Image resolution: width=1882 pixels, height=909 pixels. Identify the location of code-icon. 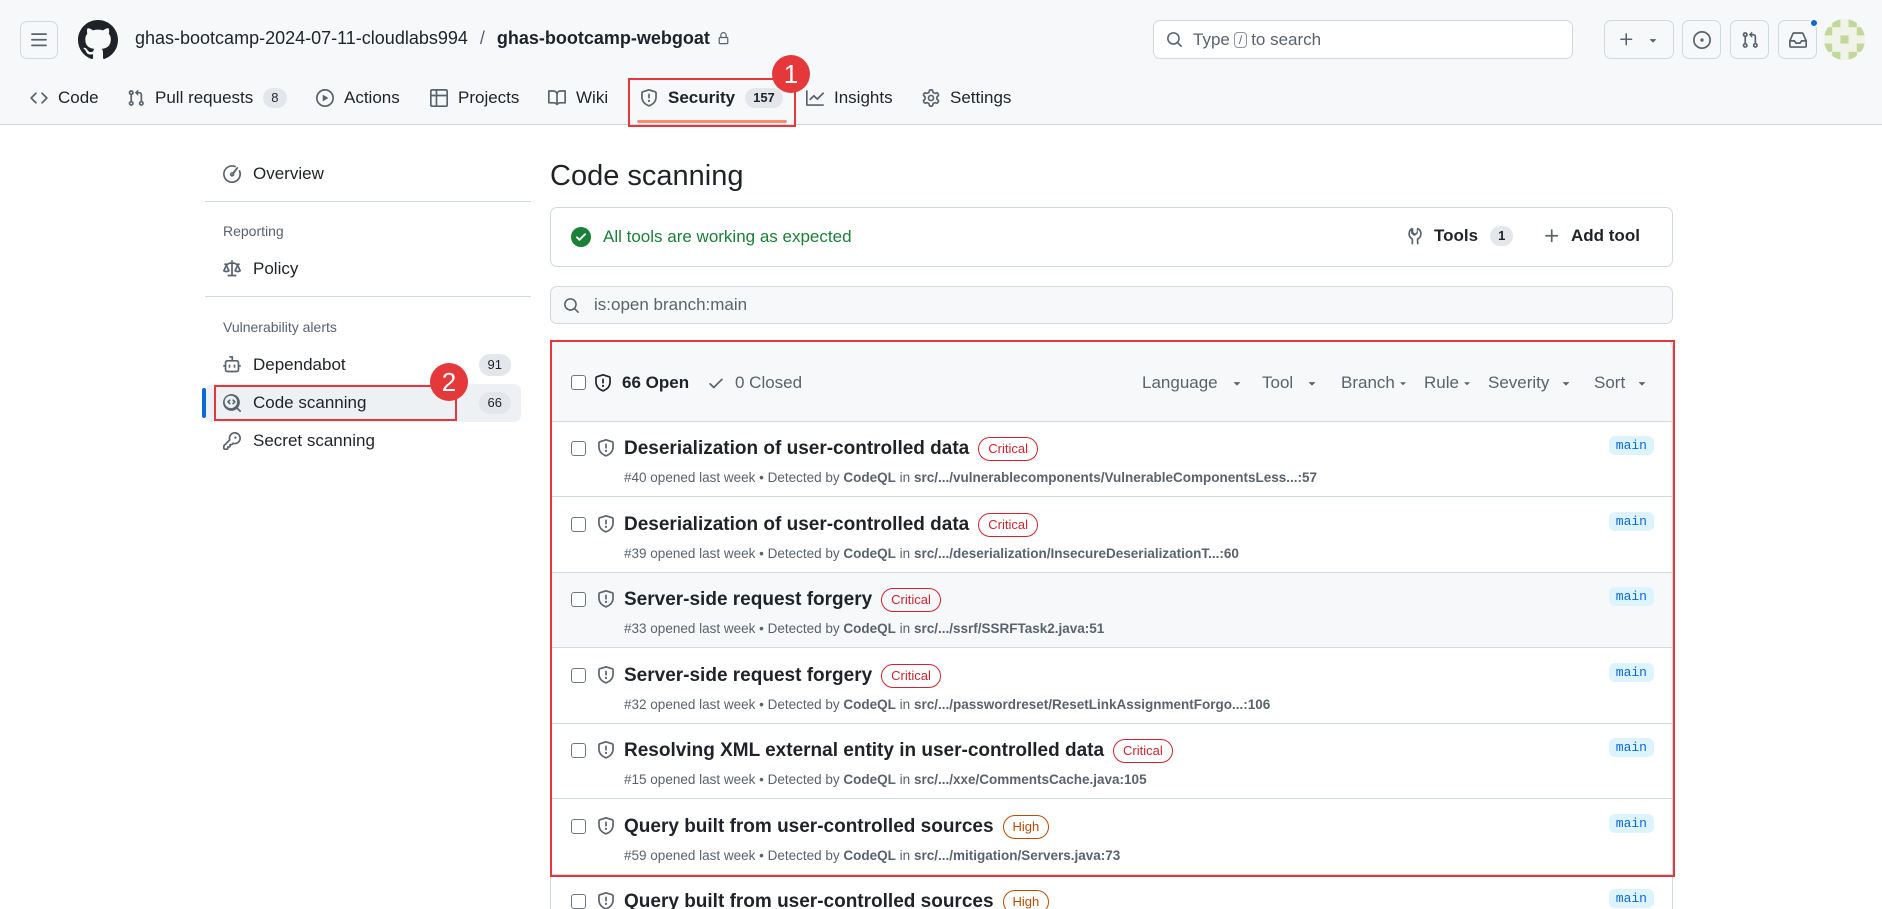
(39, 98).